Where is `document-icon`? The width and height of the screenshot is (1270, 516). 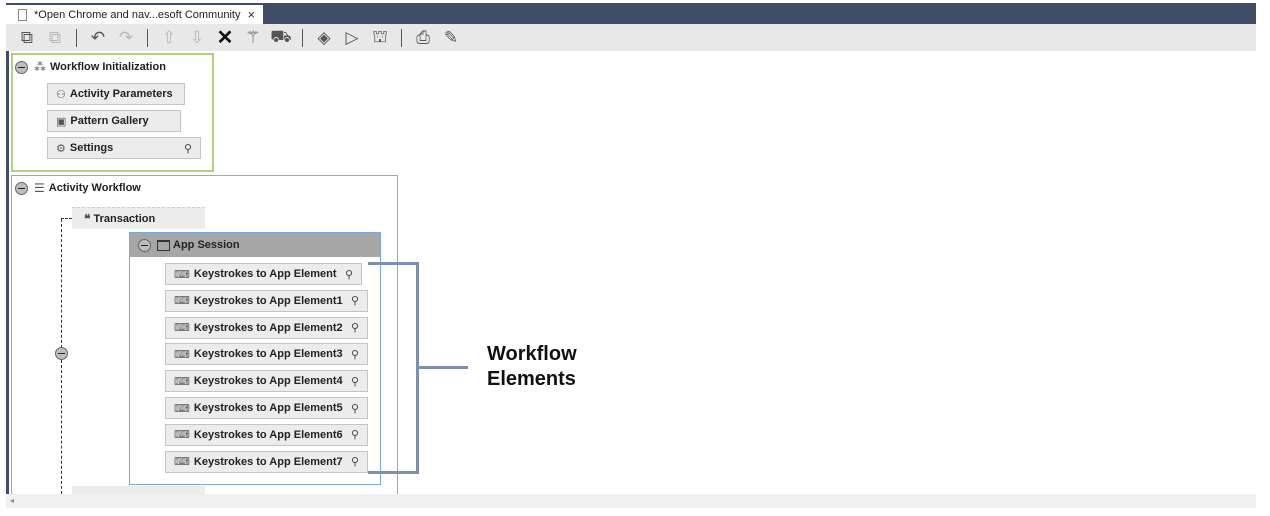 document-icon is located at coordinates (22, 14).